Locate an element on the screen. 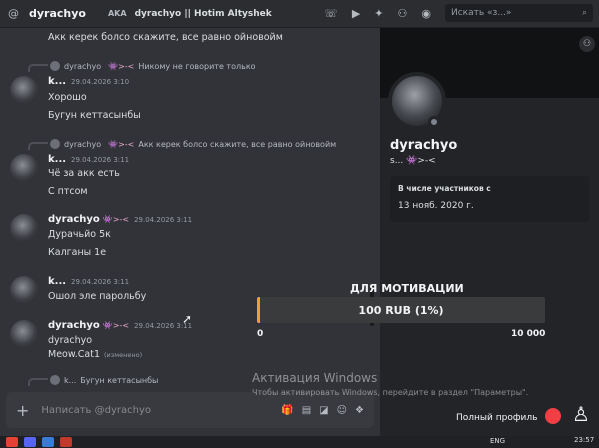 Image resolution: width=599 pixels, height=448 pixels. search-input: Искать «з...» ⌕ is located at coordinates (519, 13).